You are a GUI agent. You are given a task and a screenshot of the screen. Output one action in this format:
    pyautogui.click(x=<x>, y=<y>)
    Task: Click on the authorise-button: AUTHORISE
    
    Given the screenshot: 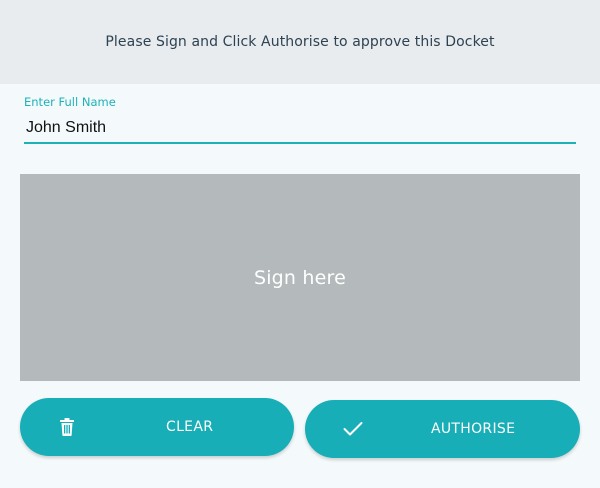 What is the action you would take?
    pyautogui.click(x=442, y=429)
    